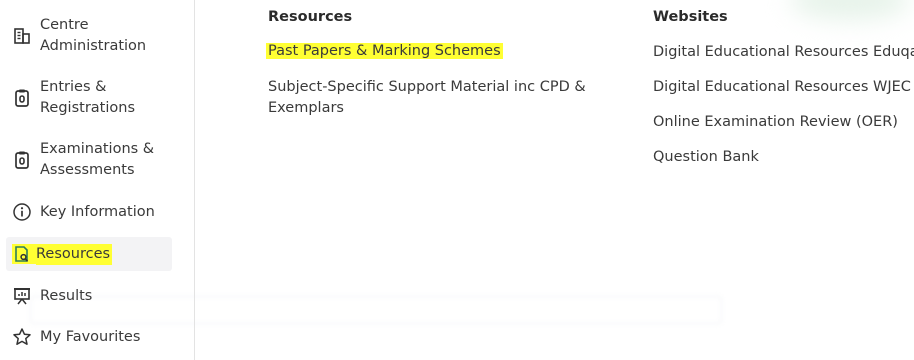 The width and height of the screenshot is (914, 360). What do you see at coordinates (24, 254) in the screenshot?
I see `document-search-icon` at bounding box center [24, 254].